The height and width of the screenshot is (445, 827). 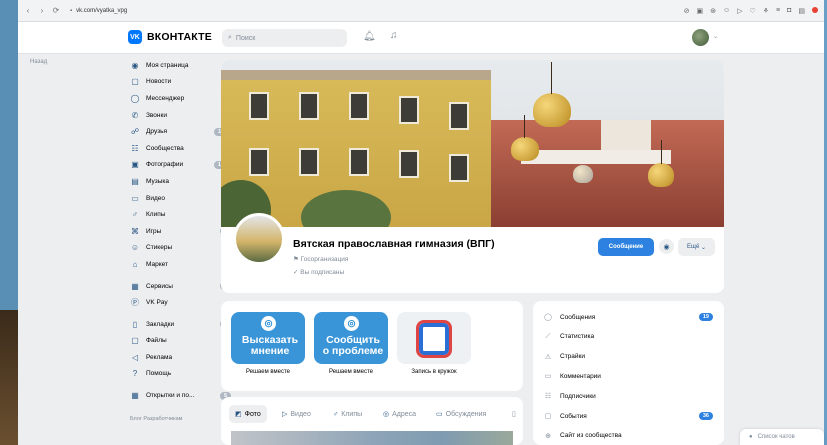 What do you see at coordinates (626, 247) in the screenshot?
I see `message-button: Сообщение` at bounding box center [626, 247].